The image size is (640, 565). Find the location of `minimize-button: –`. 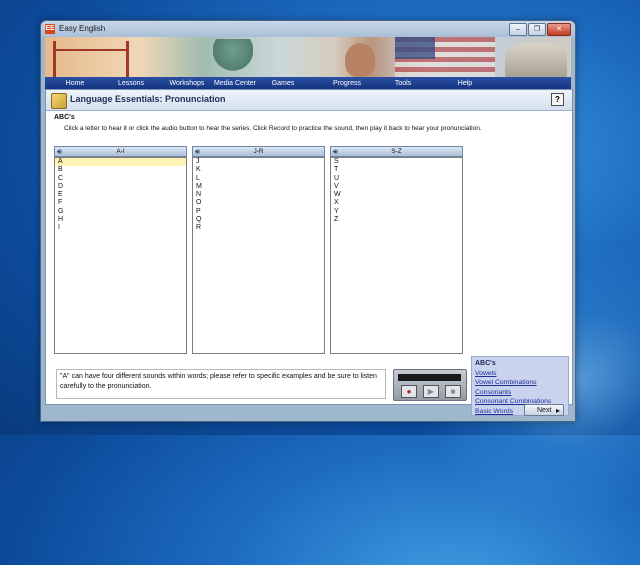

minimize-button: – is located at coordinates (518, 29).